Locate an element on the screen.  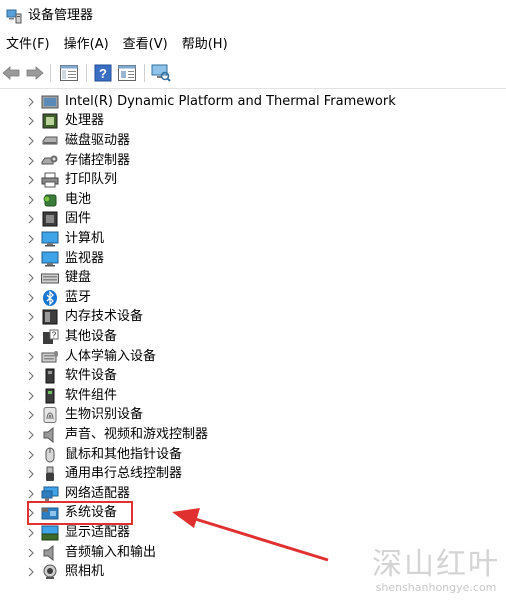
biometric-icon is located at coordinates (50, 415).